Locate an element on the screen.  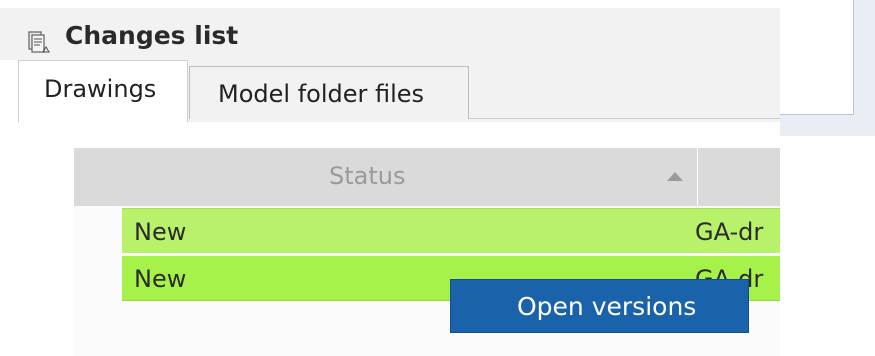
context-menu-item-label: Open versions is located at coordinates (607, 306).